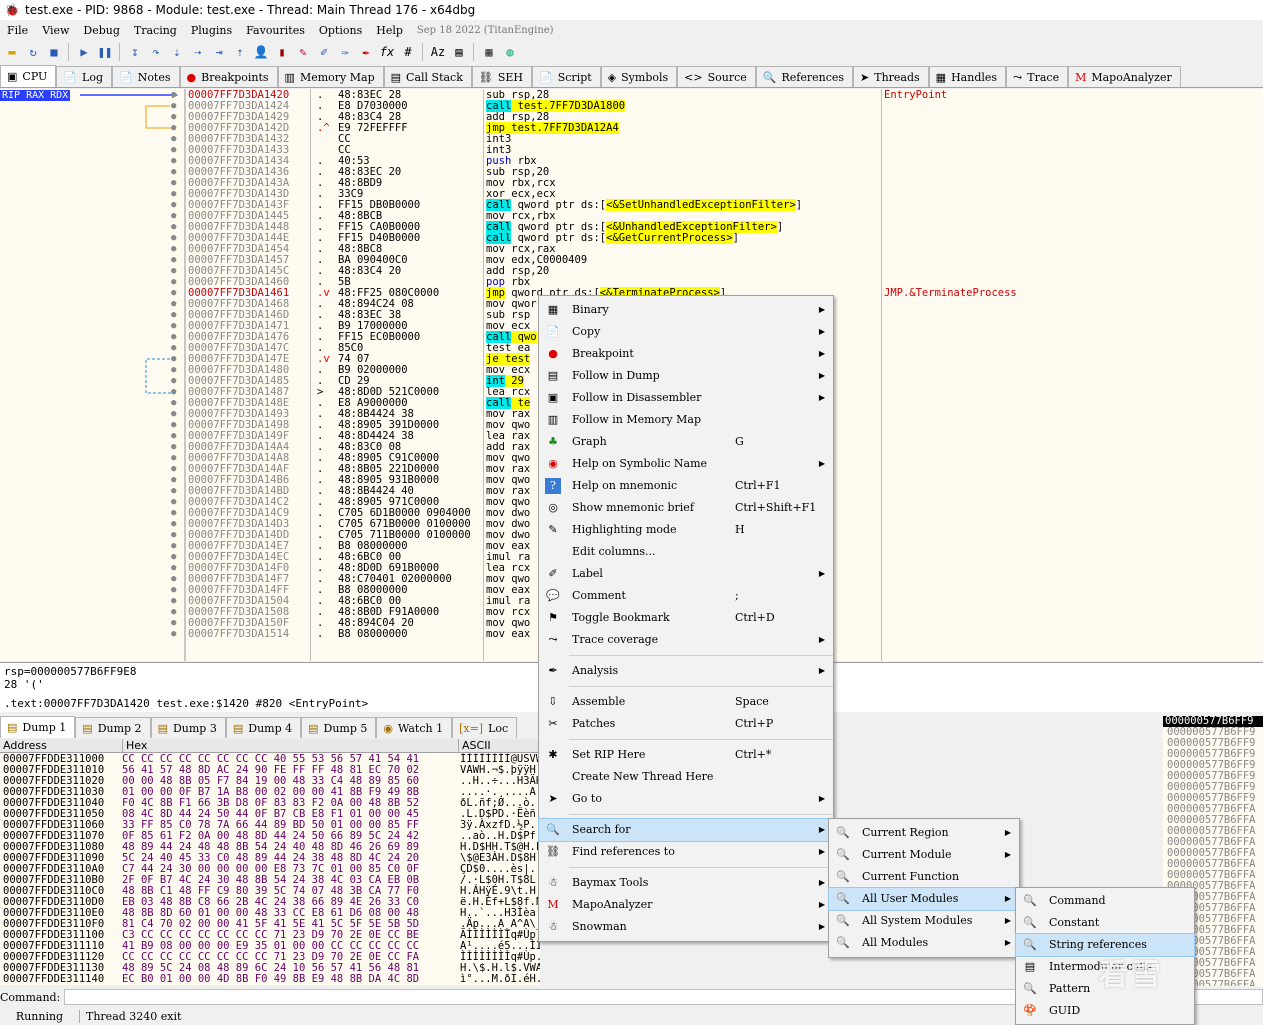 Image resolution: width=1263 pixels, height=1025 pixels. What do you see at coordinates (686, 777) in the screenshot?
I see `menu-item-create-new-thread-here: Create New Thread Here` at bounding box center [686, 777].